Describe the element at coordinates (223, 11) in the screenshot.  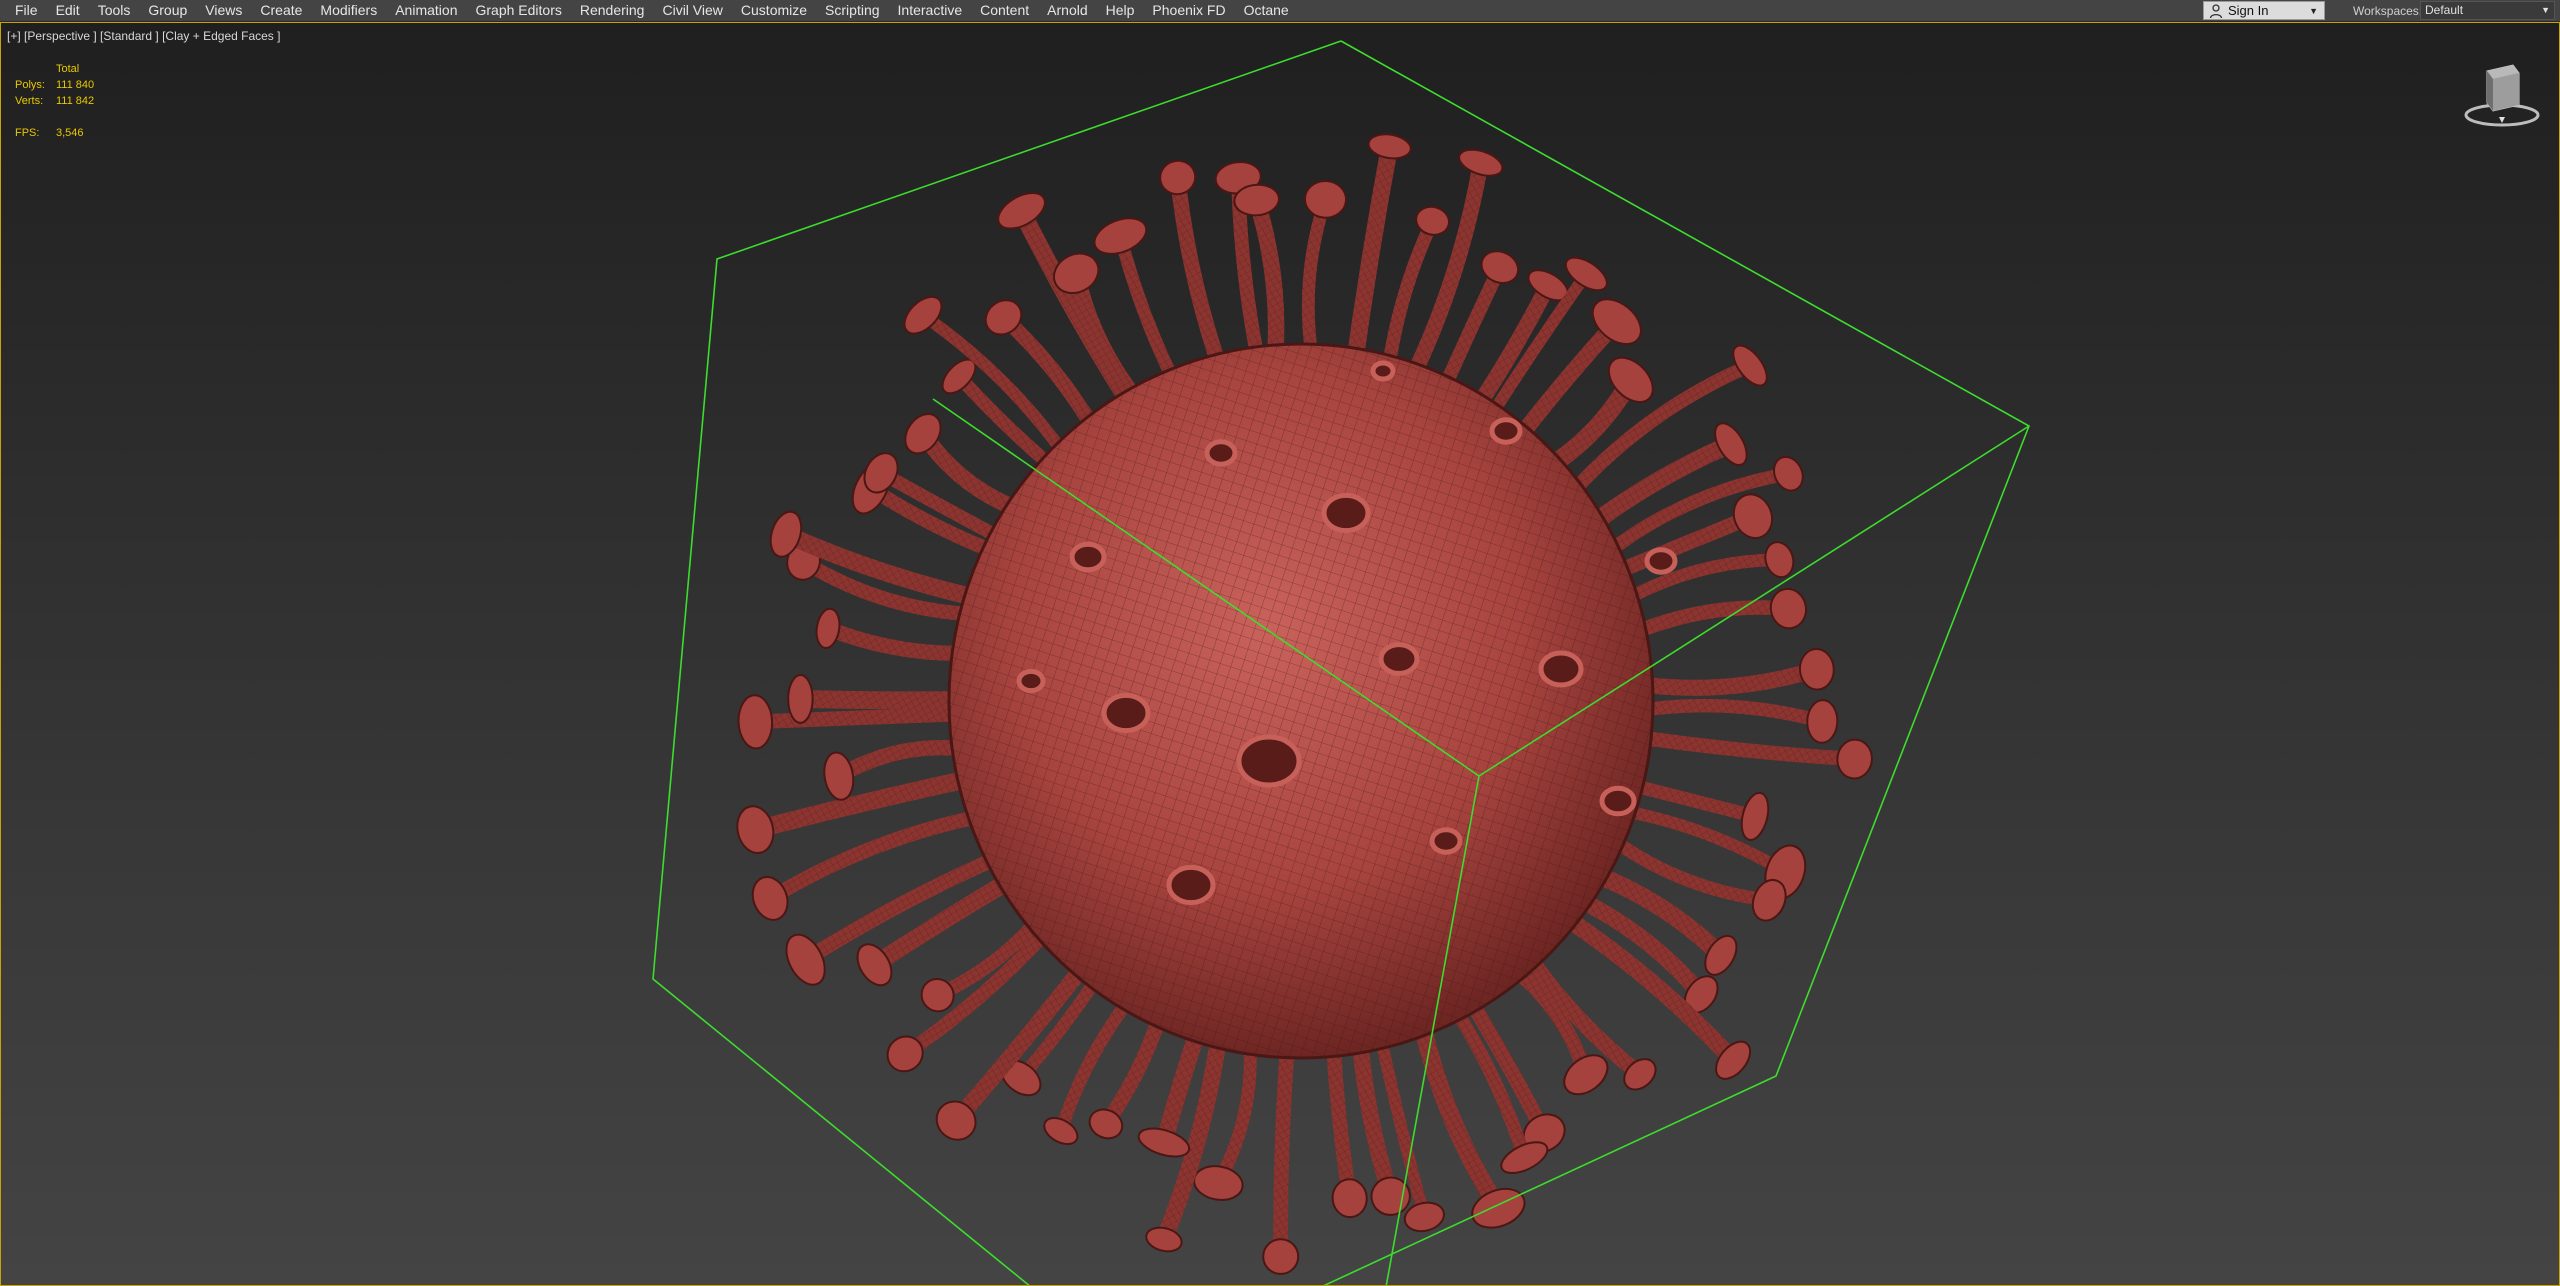
I see `menu-item-views: Views` at that location.